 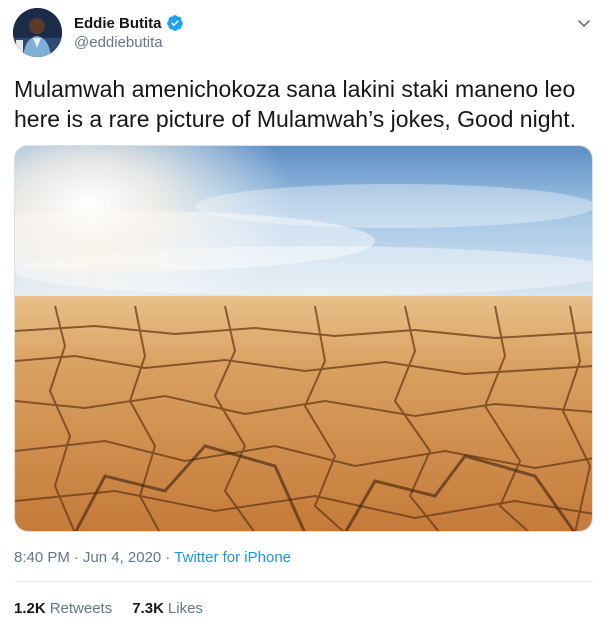 I want to click on avatar-photo, so click(x=37, y=32).